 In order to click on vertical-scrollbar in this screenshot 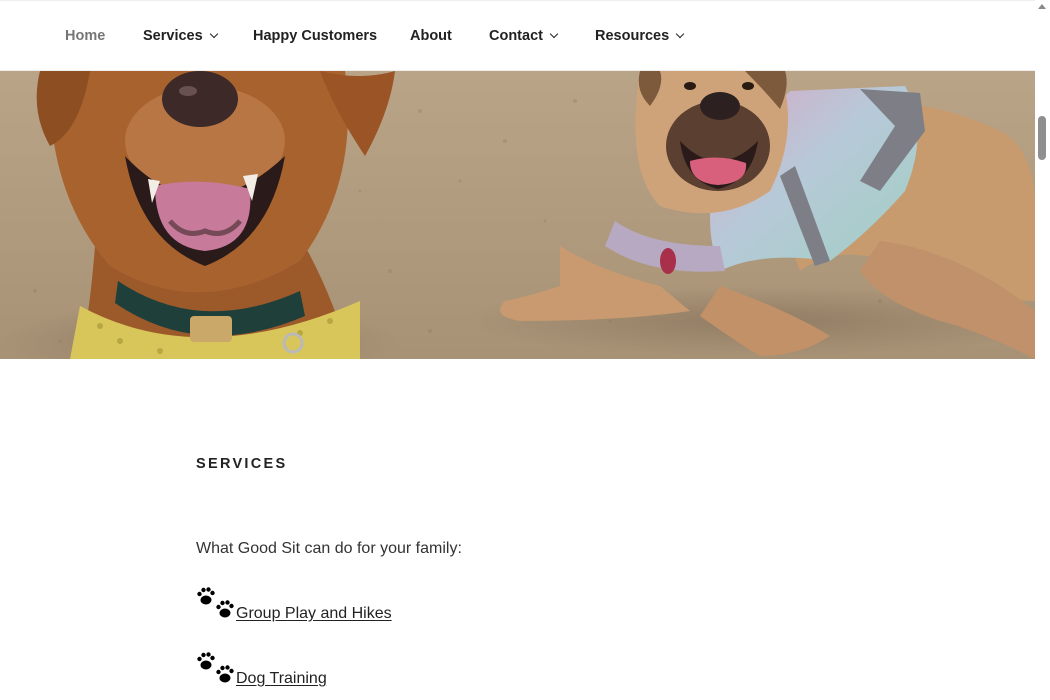, I will do `click(1042, 350)`.